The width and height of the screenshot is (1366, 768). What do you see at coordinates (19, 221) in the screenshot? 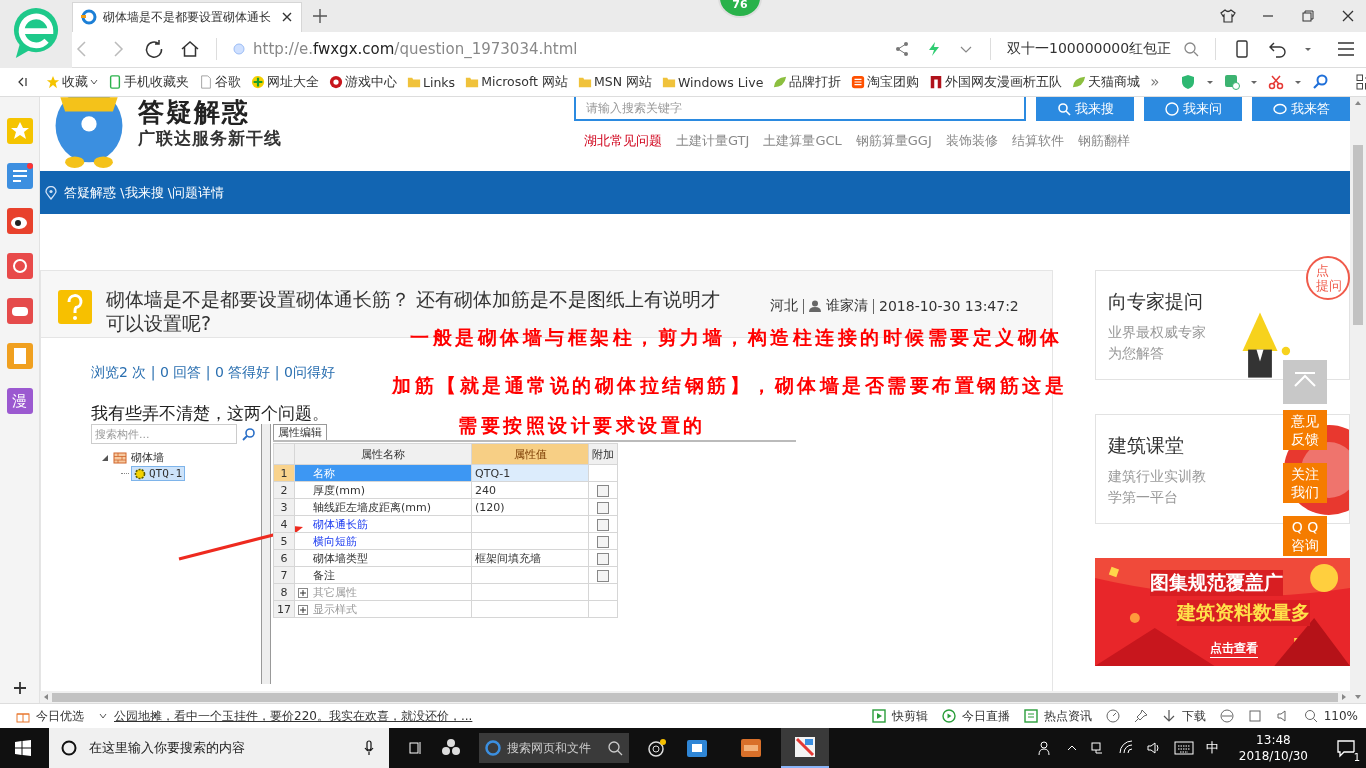
I see `sidebar-app-icon` at bounding box center [19, 221].